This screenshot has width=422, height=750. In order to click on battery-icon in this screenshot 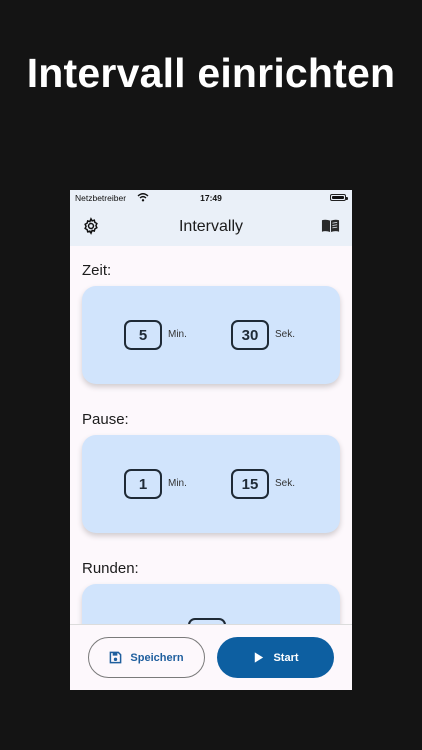, I will do `click(339, 197)`.